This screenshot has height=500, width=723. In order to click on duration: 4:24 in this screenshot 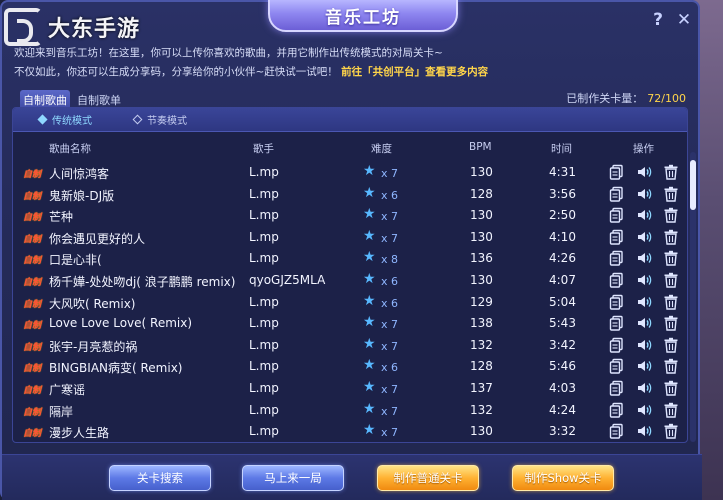, I will do `click(562, 409)`.